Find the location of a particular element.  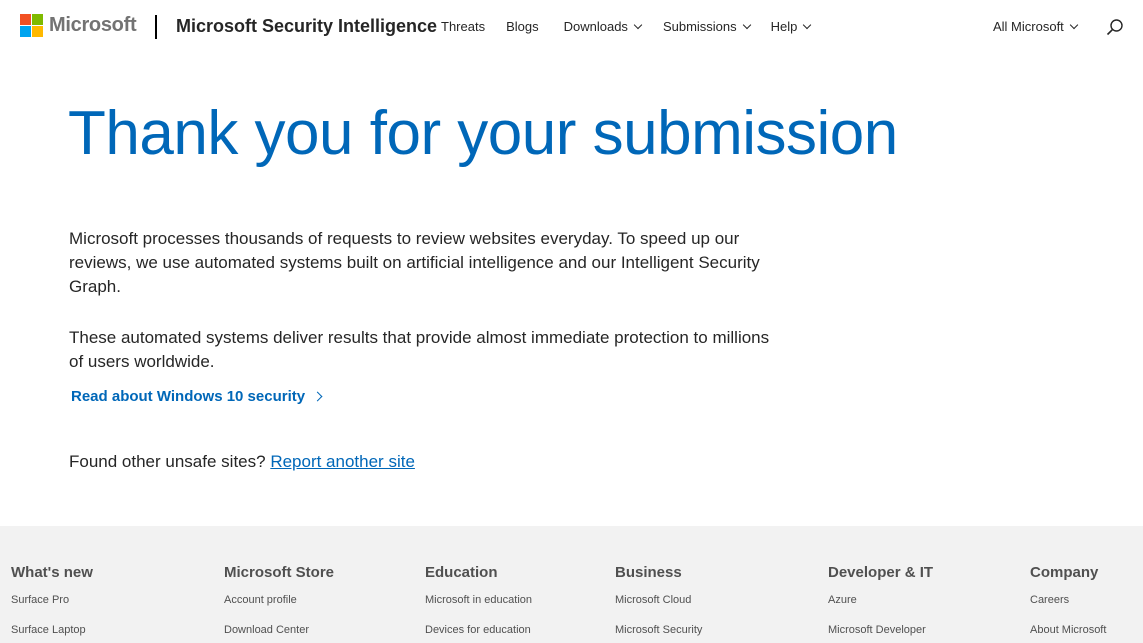

footer-link: Account profile is located at coordinates (279, 600).